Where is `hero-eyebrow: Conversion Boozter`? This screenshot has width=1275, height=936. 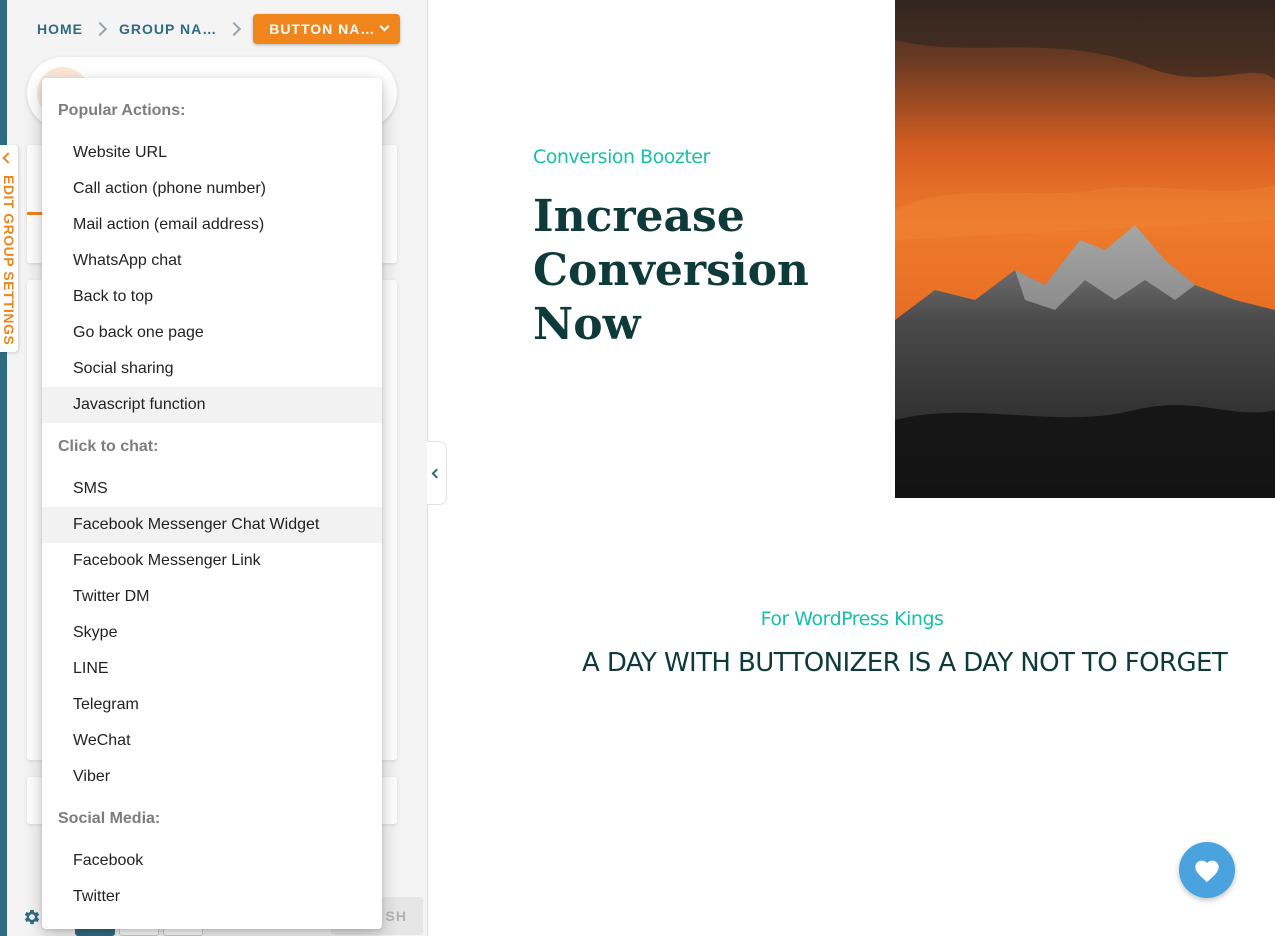
hero-eyebrow: Conversion Boozter is located at coordinates (621, 157).